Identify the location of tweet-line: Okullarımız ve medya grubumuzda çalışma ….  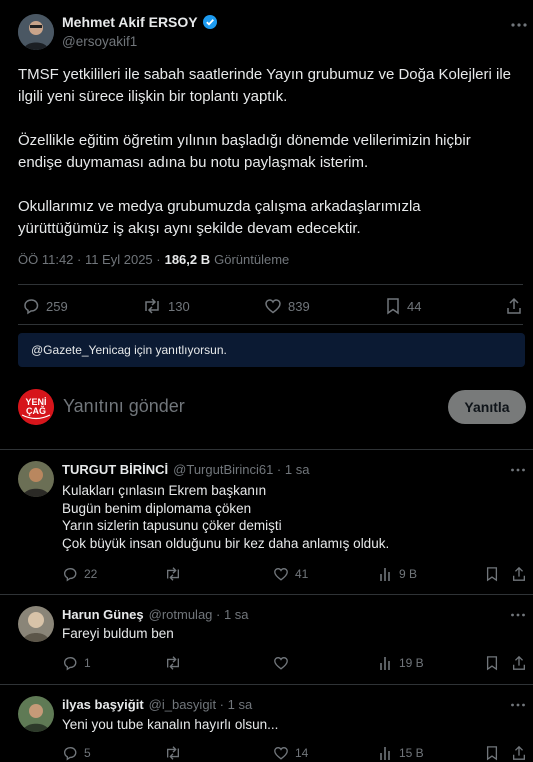
(219, 206).